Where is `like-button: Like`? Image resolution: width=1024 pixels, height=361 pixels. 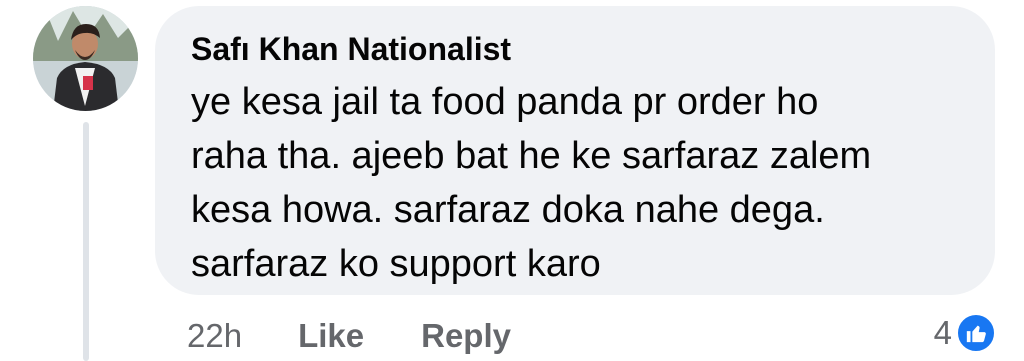 like-button: Like is located at coordinates (331, 336).